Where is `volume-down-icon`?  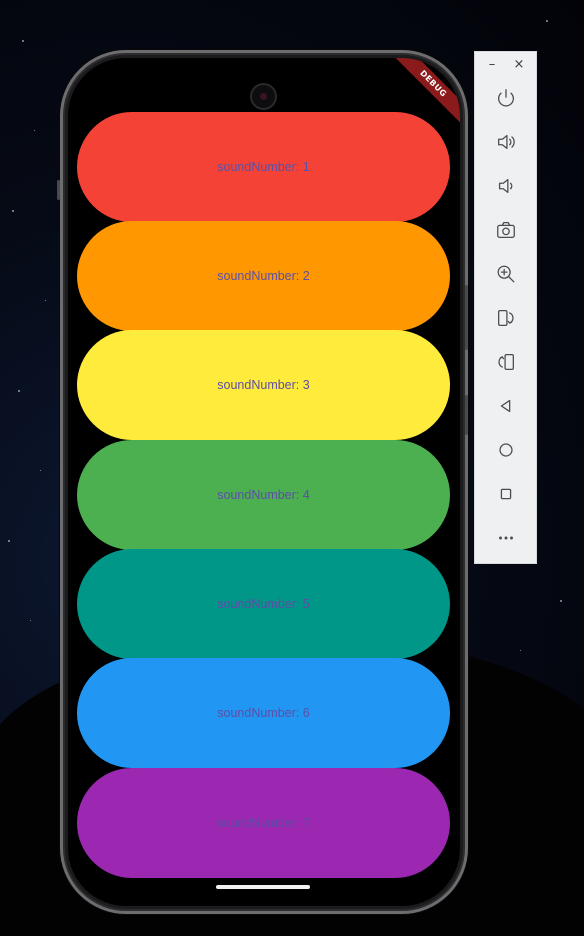
volume-down-icon is located at coordinates (505, 186).